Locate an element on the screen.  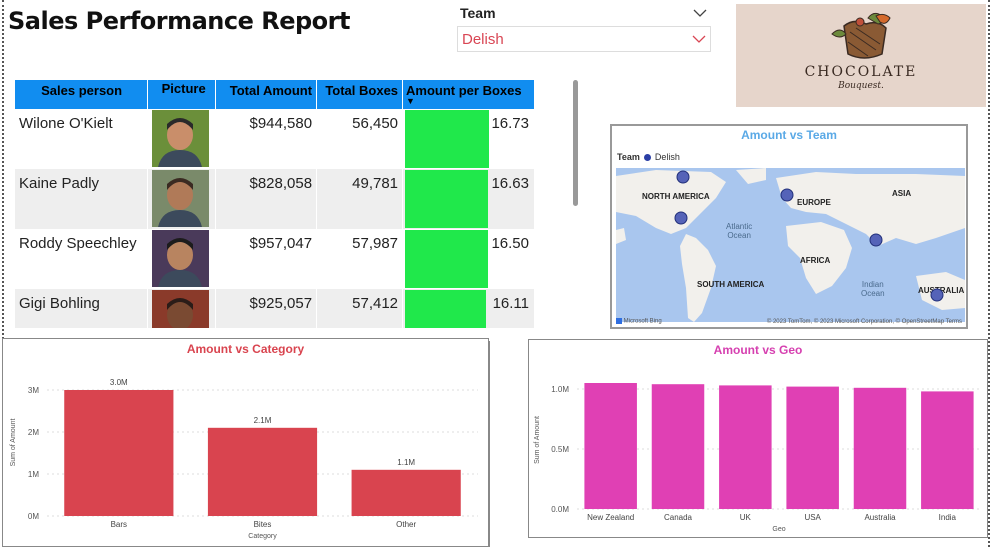
cell-amount-per-boxes: 16.11 is located at coordinates (468, 308).